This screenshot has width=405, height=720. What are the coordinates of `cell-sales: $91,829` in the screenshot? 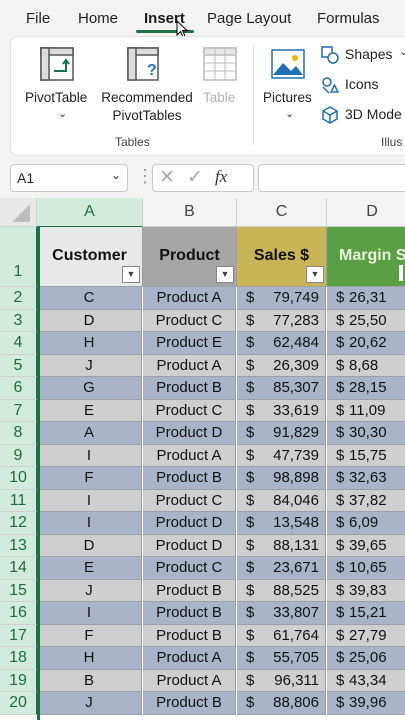 It's located at (281, 433).